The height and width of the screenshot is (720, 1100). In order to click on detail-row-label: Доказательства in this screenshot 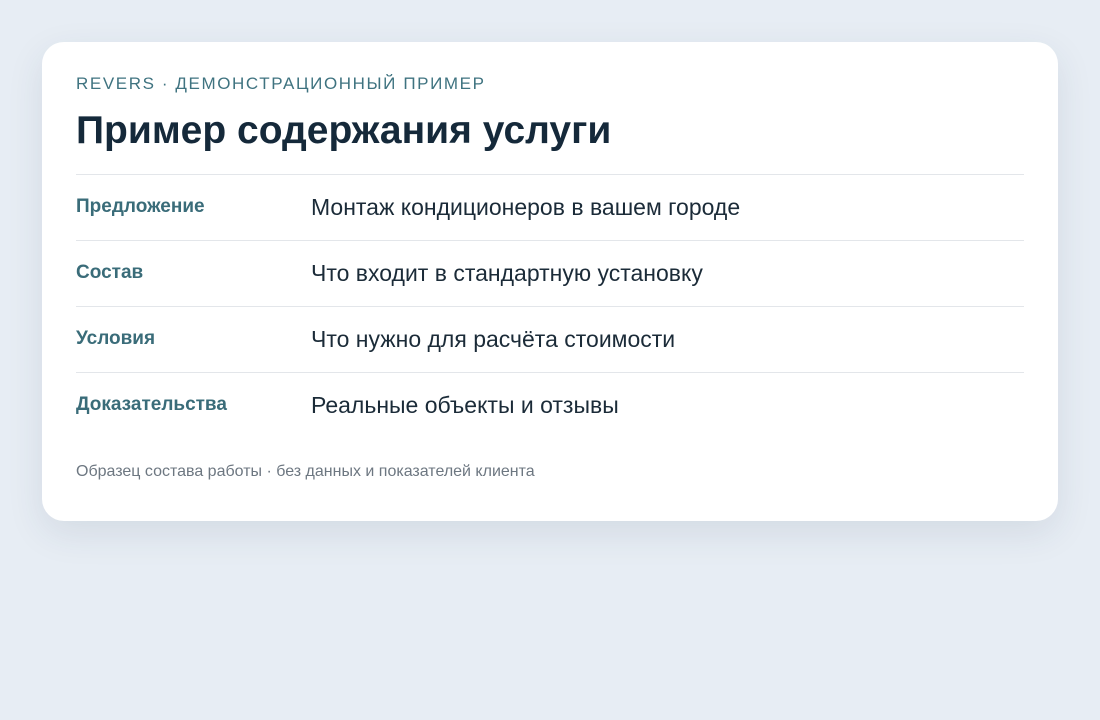, I will do `click(151, 404)`.